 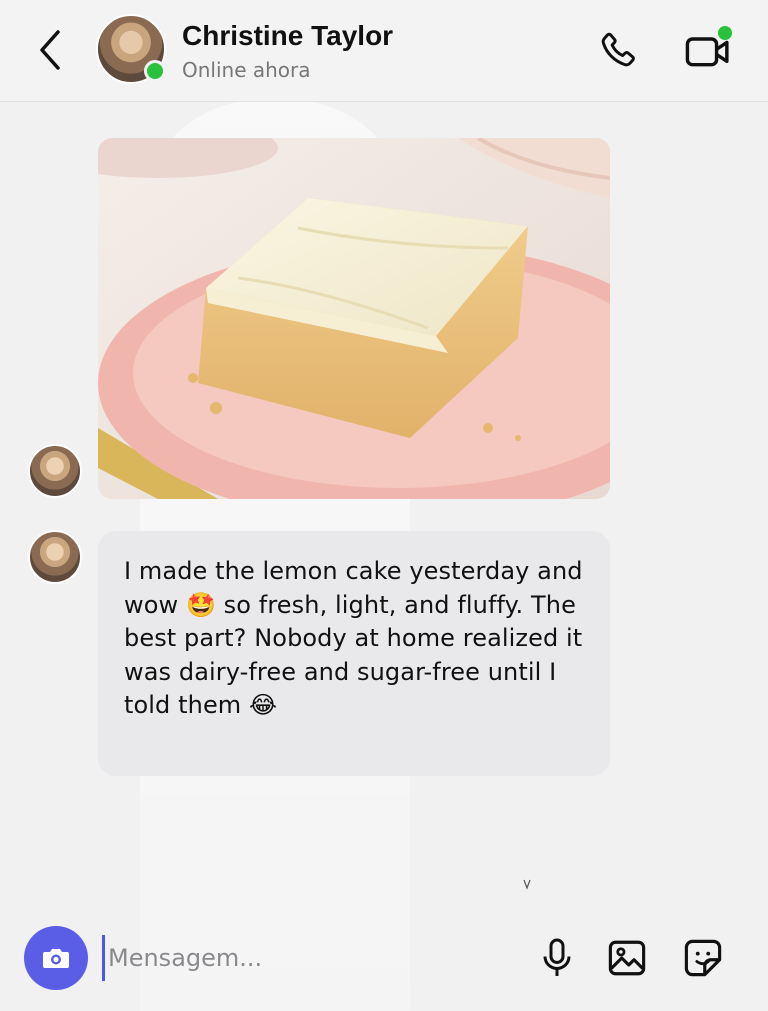 What do you see at coordinates (155, 71) in the screenshot?
I see `online-status-dot` at bounding box center [155, 71].